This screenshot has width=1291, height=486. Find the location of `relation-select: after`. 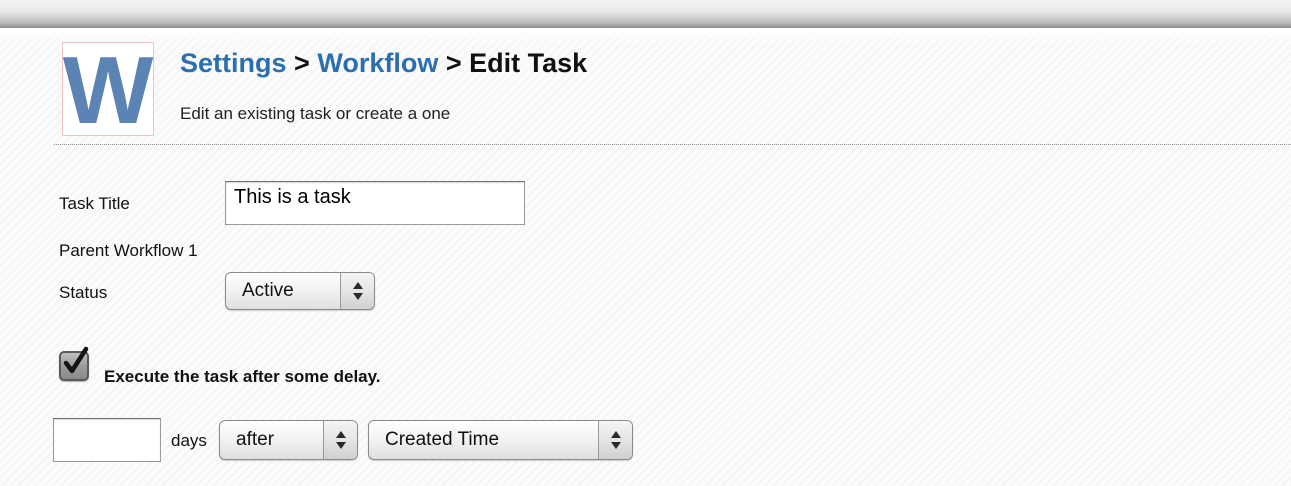

relation-select: after is located at coordinates (288, 440).